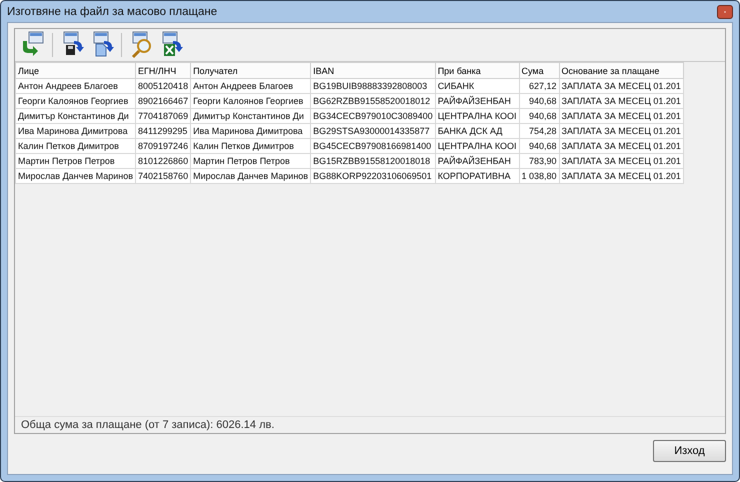 This screenshot has width=740, height=482. I want to click on table-cell: 8101226860, so click(163, 161).